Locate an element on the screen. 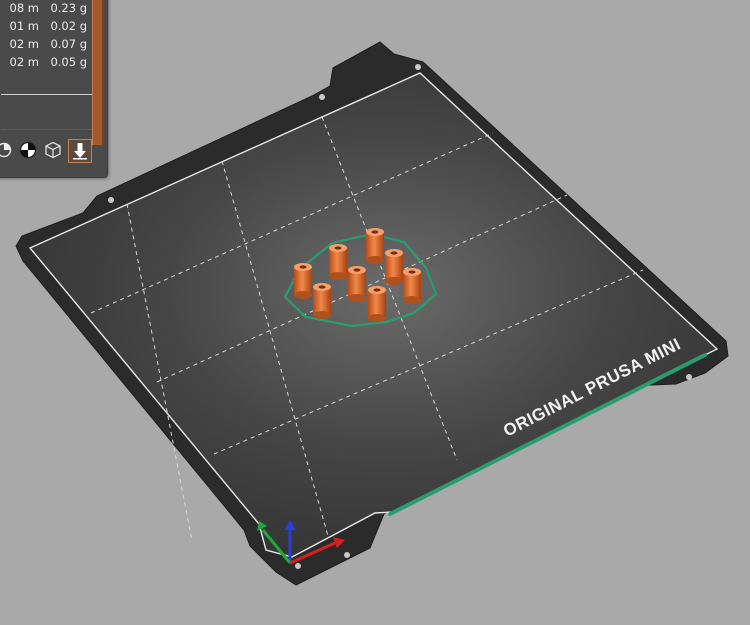 The width and height of the screenshot is (750, 625). filament-weight: 0.05 g is located at coordinates (68, 62).